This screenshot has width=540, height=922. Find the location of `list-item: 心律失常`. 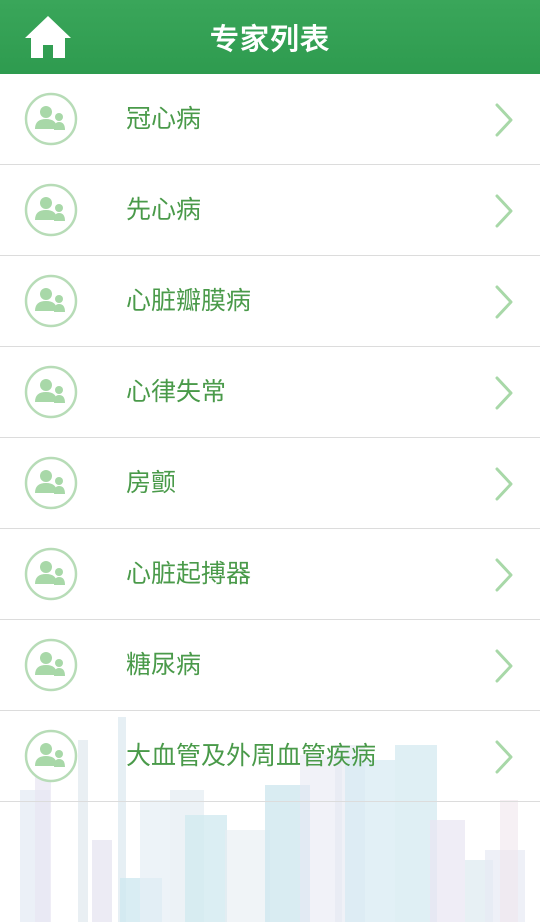

list-item: 心律失常 is located at coordinates (270, 392).